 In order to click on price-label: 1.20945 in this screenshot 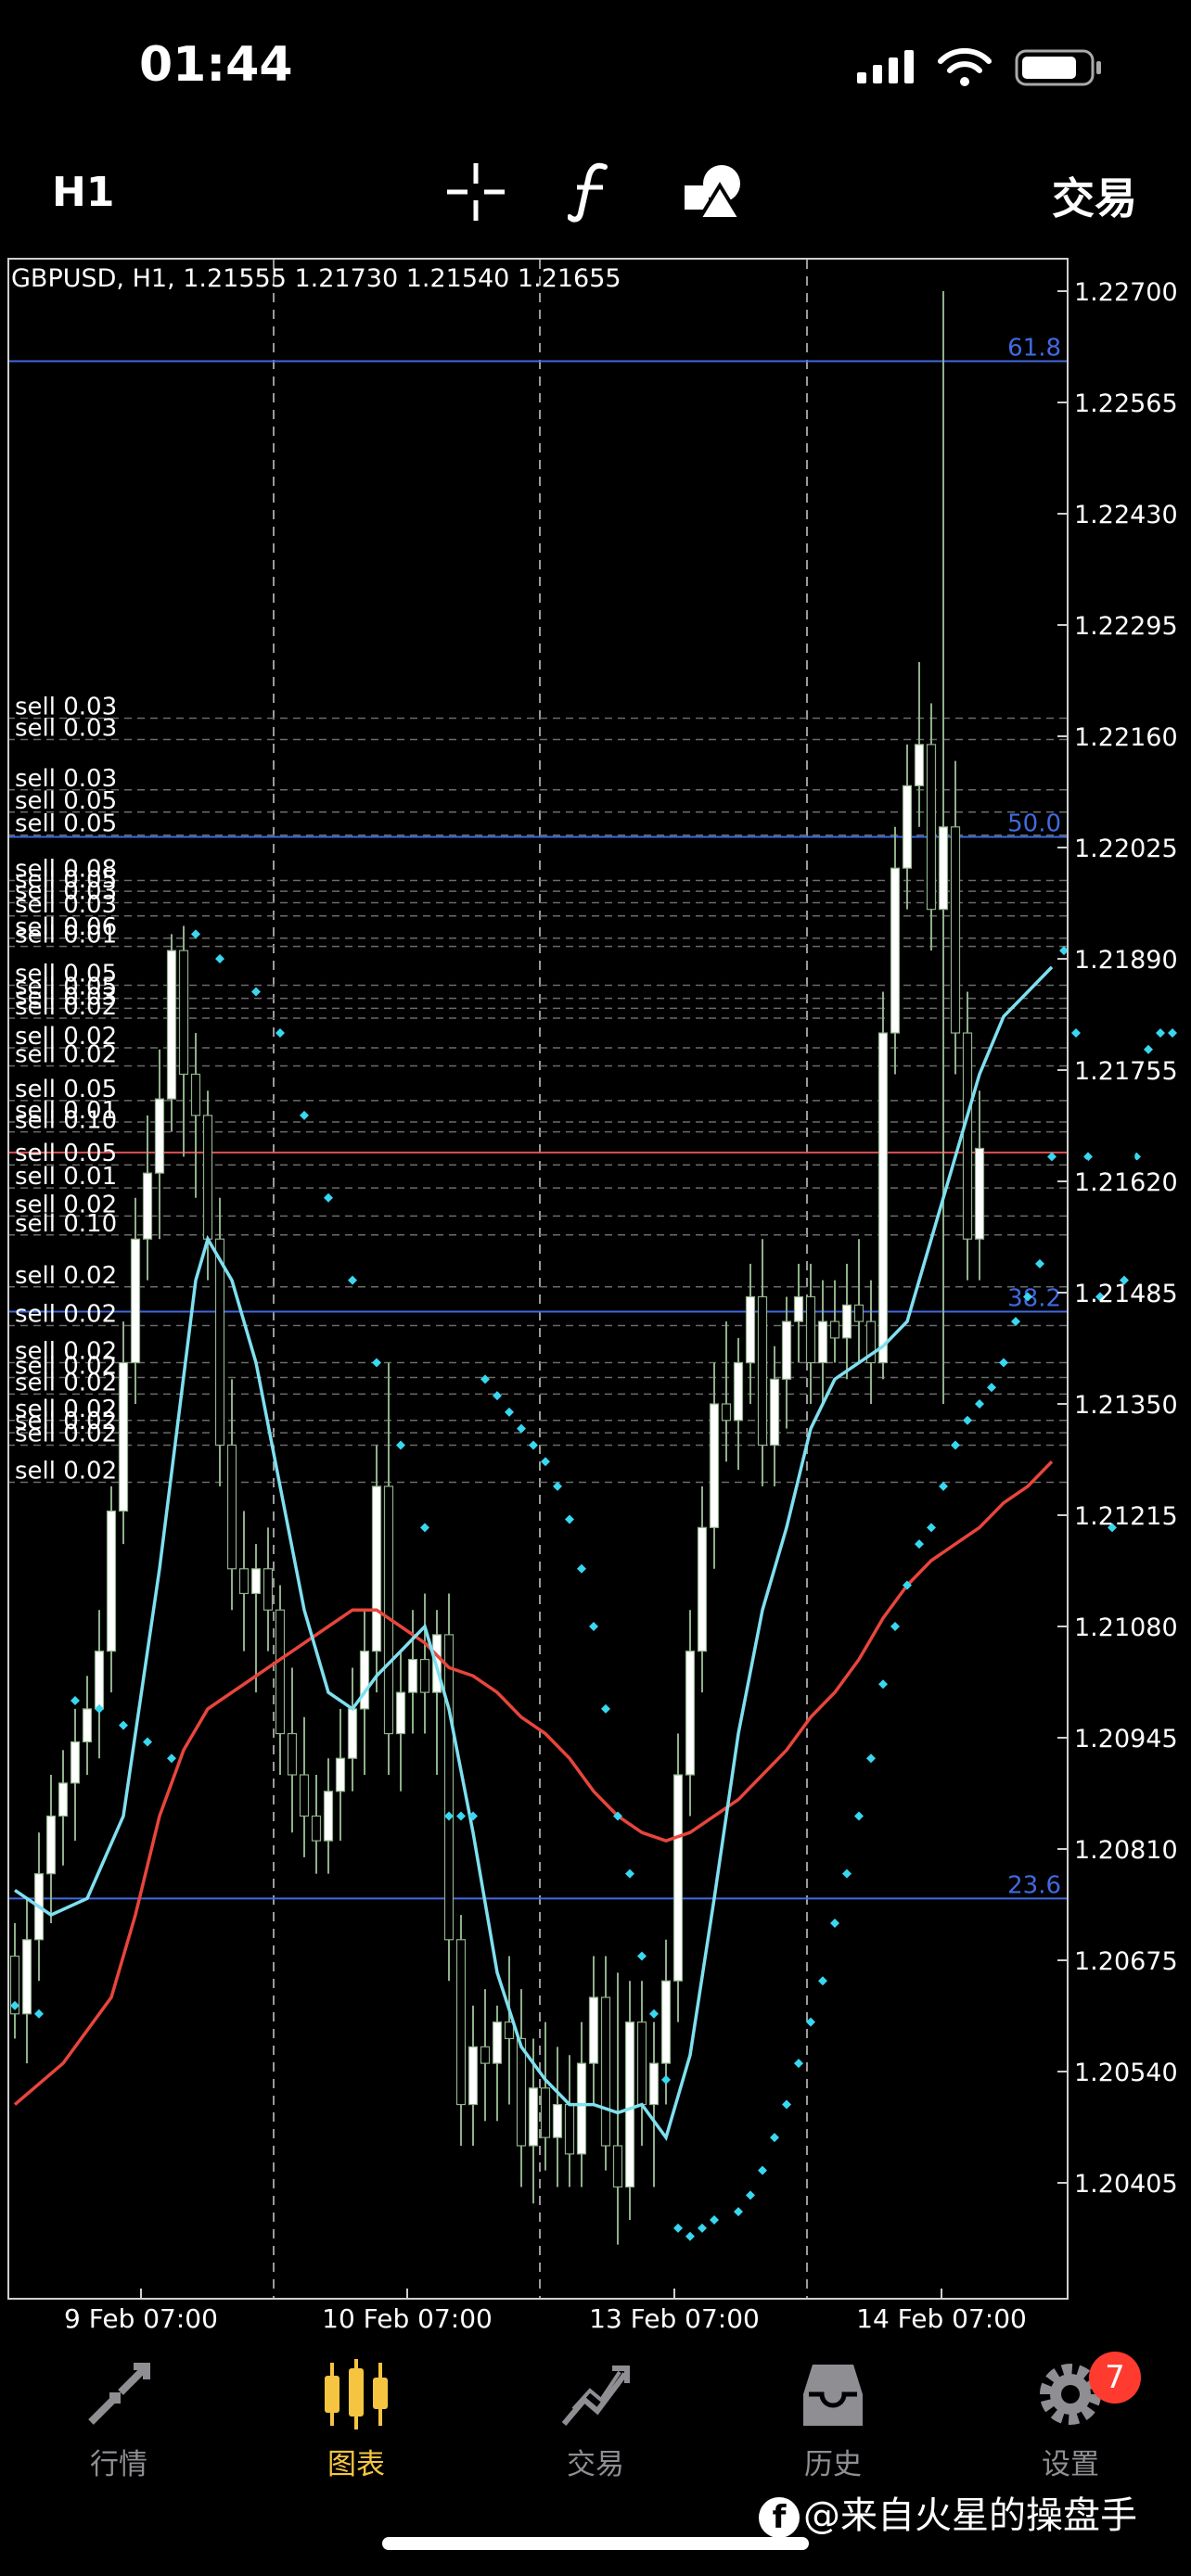, I will do `click(1126, 1739)`.